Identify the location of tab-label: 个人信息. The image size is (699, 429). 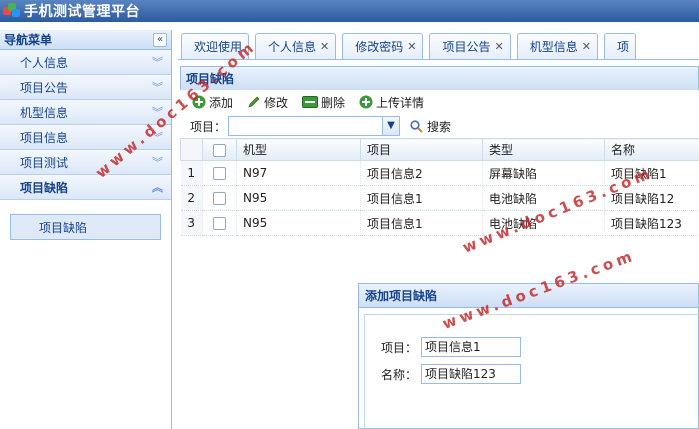
(292, 47).